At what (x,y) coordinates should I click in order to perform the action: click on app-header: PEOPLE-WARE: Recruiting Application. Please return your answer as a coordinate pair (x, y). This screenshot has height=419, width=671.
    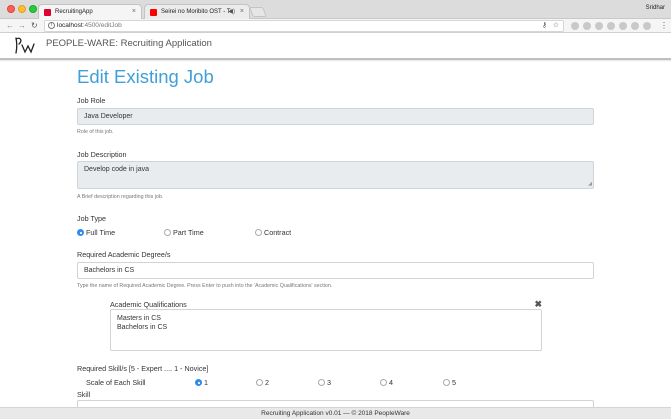
    Looking at the image, I should click on (335, 46).